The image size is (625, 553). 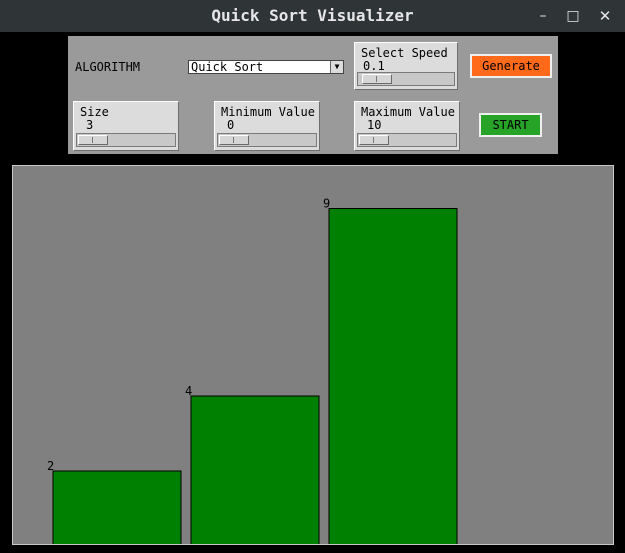 What do you see at coordinates (543, 16) in the screenshot?
I see `minimize-icon: –` at bounding box center [543, 16].